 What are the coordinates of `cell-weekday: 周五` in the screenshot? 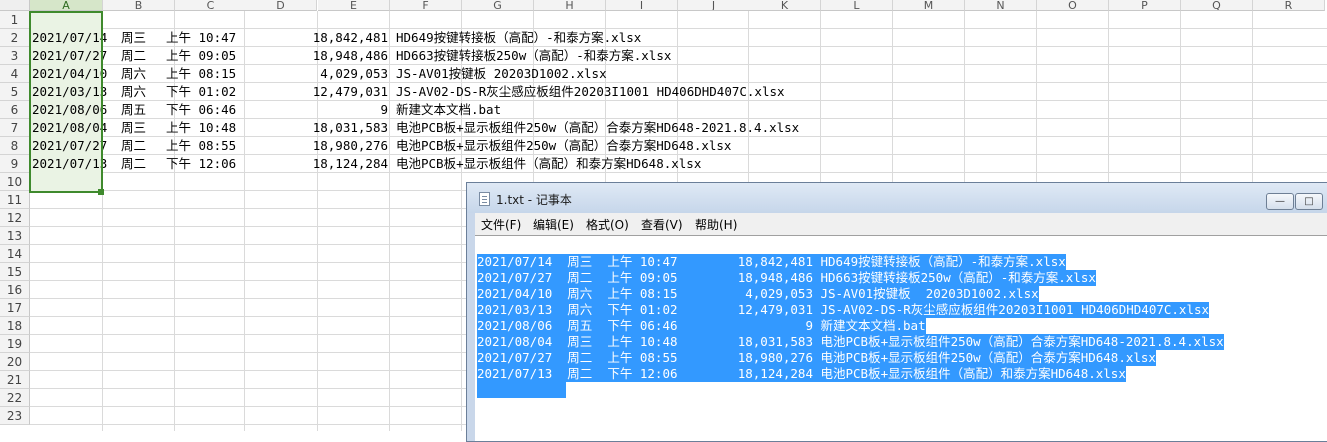 It's located at (133, 110).